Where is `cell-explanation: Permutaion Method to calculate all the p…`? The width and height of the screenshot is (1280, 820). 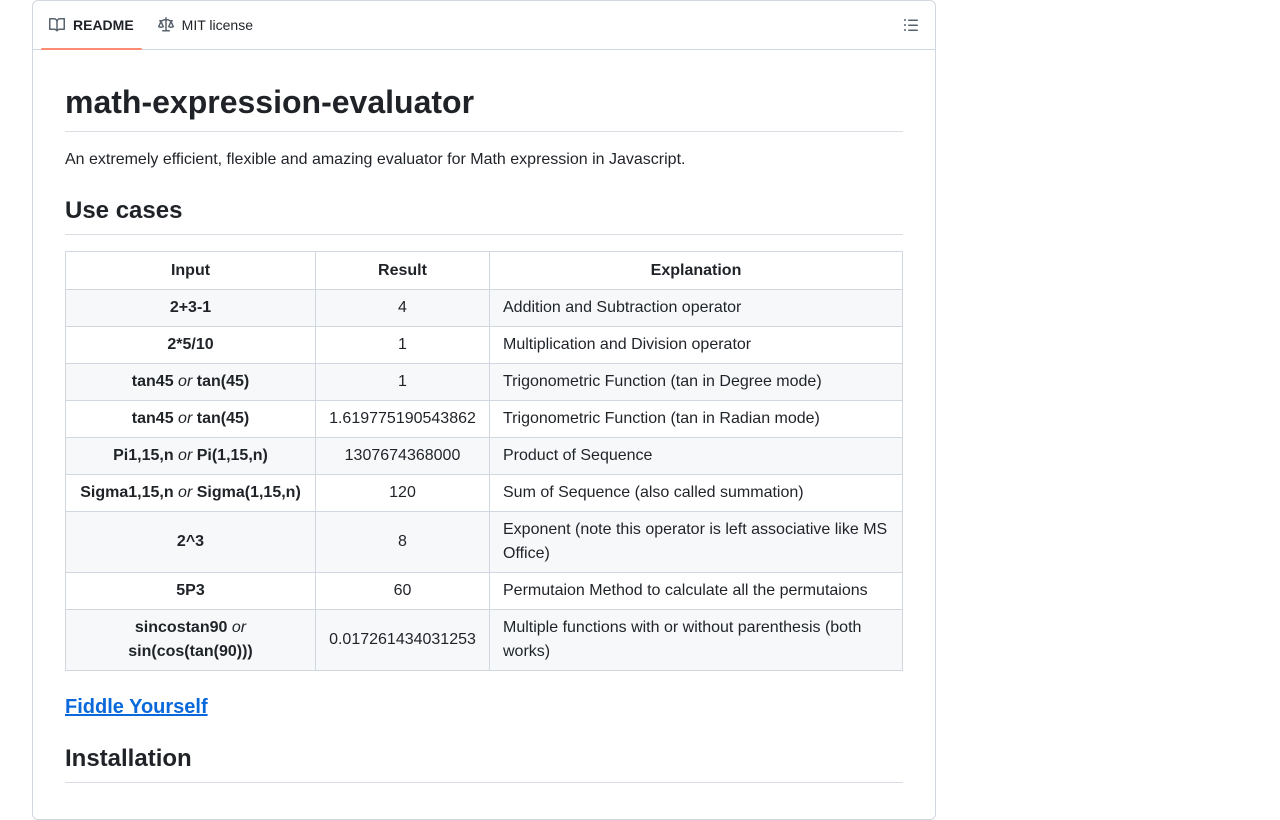
cell-explanation: Permutaion Method to calculate all the p… is located at coordinates (696, 591).